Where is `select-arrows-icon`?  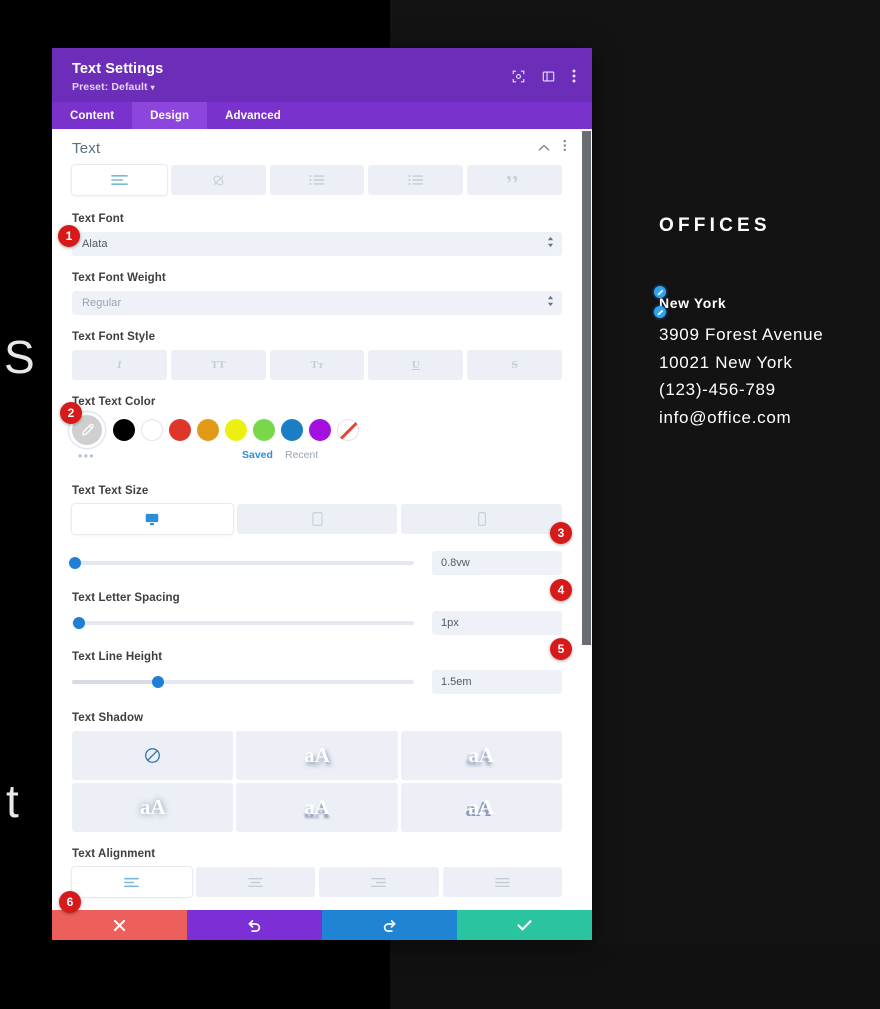
select-arrows-icon is located at coordinates (550, 303).